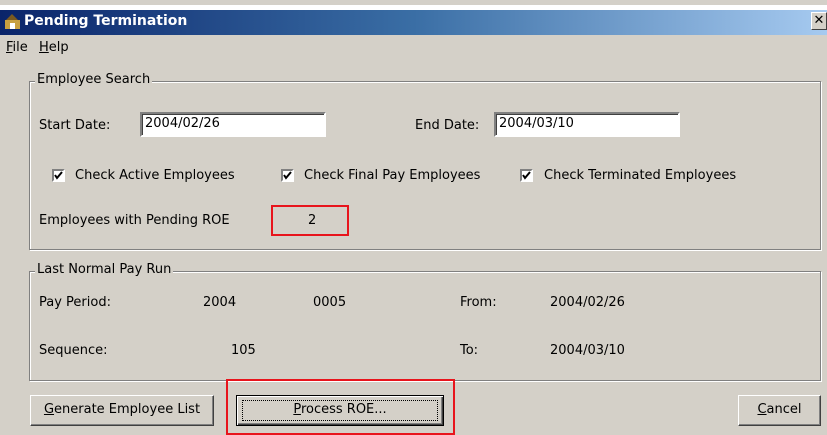  I want to click on title-bar: Pending Termination ✕, so click(413, 20).